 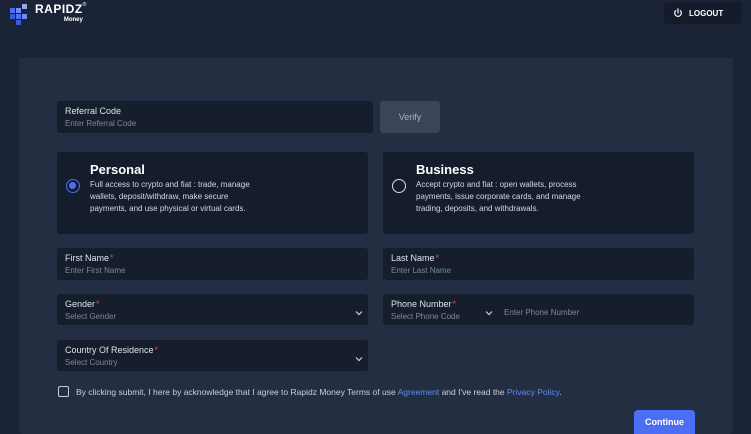 What do you see at coordinates (215, 117) in the screenshot?
I see `referral-code-field: Referral Code Enter Referral Code` at bounding box center [215, 117].